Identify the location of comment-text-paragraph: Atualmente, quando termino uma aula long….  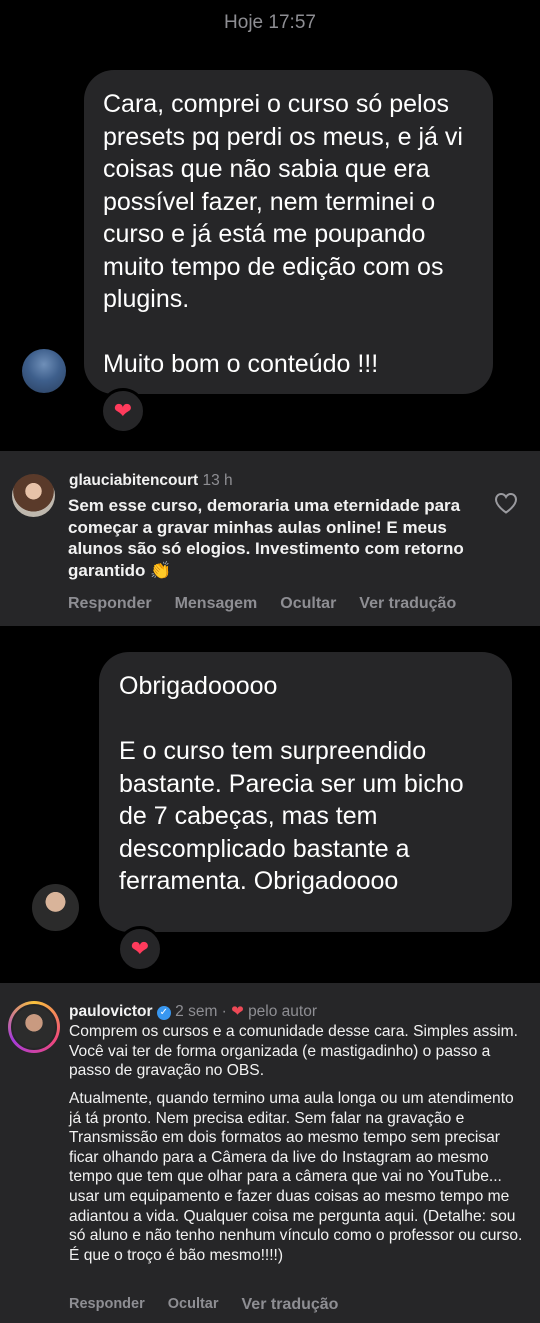
(298, 1177).